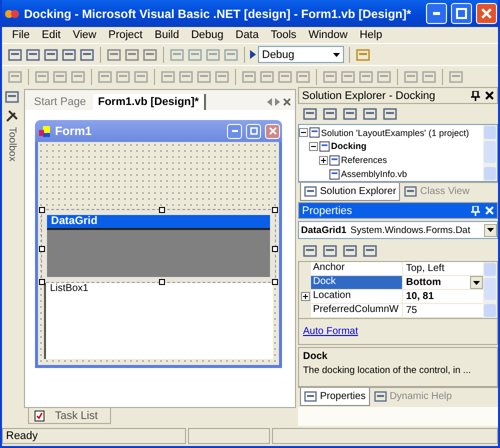 Image resolution: width=500 pixels, height=448 pixels. Describe the element at coordinates (207, 35) in the screenshot. I see `menu-item: Debug` at that location.